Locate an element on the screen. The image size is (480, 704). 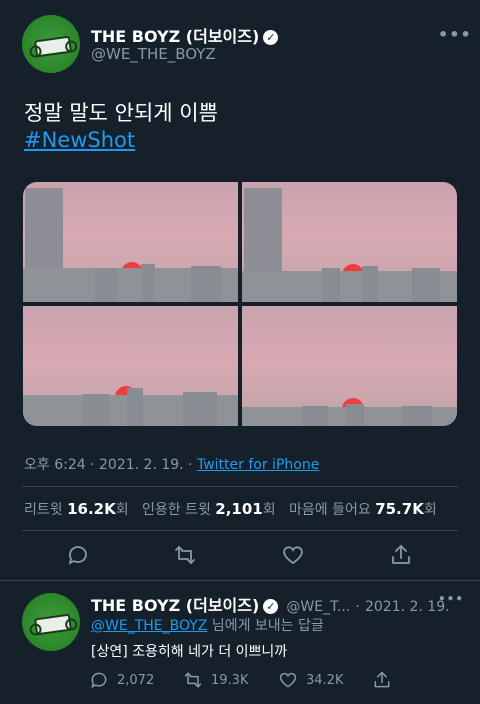
reply-avatar is located at coordinates (51, 622).